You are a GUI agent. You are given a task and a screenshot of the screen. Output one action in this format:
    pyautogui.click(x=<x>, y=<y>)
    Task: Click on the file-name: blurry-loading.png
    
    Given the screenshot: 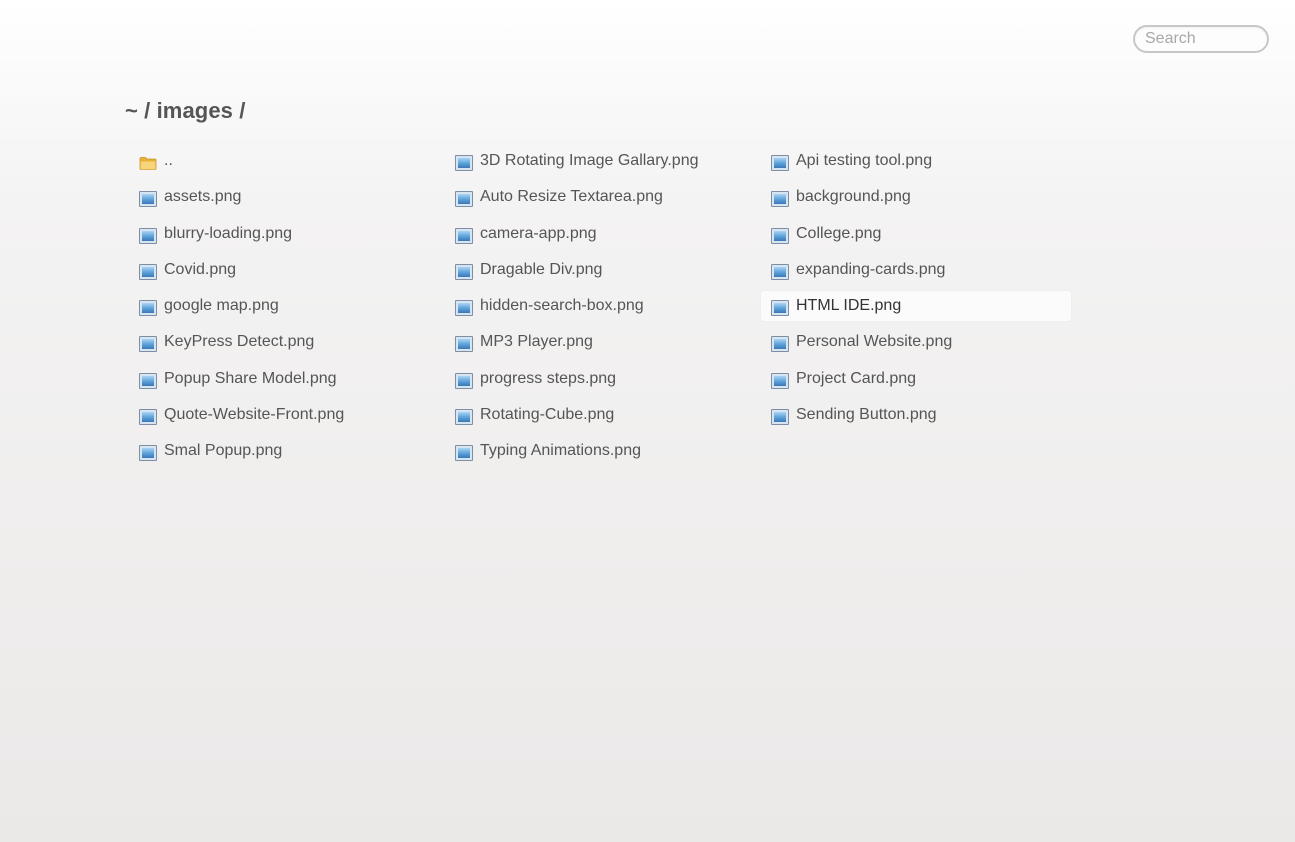 What is the action you would take?
    pyautogui.click(x=228, y=233)
    